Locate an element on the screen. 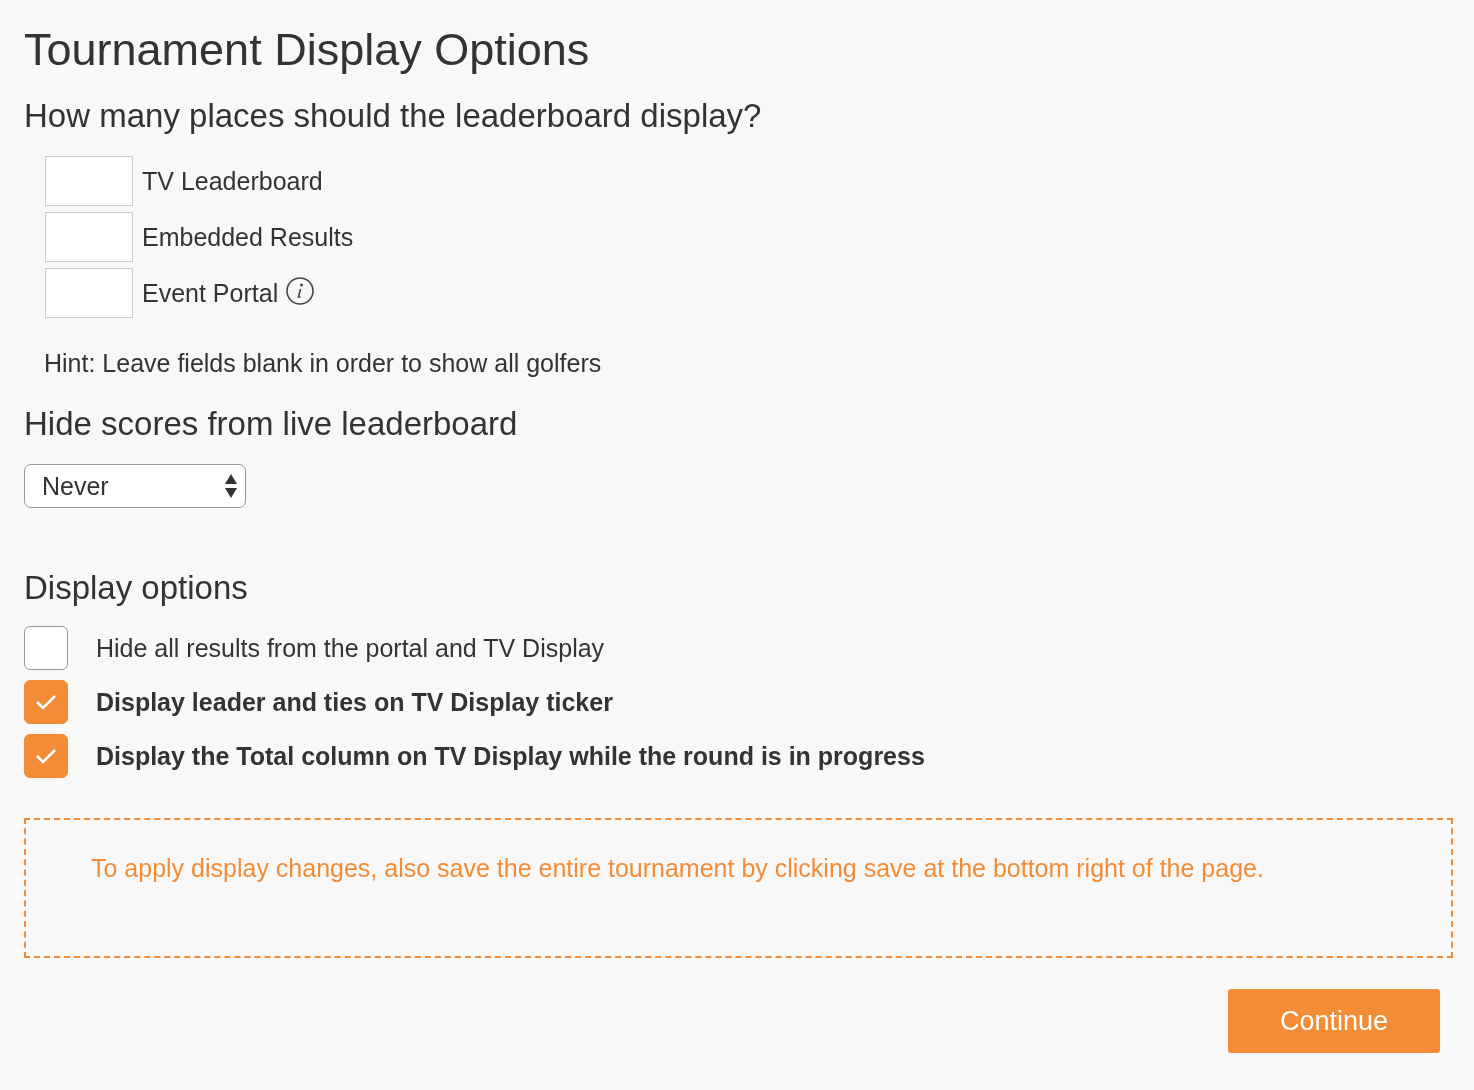 The width and height of the screenshot is (1474, 1090). field-label: Event Portal is located at coordinates (210, 293).